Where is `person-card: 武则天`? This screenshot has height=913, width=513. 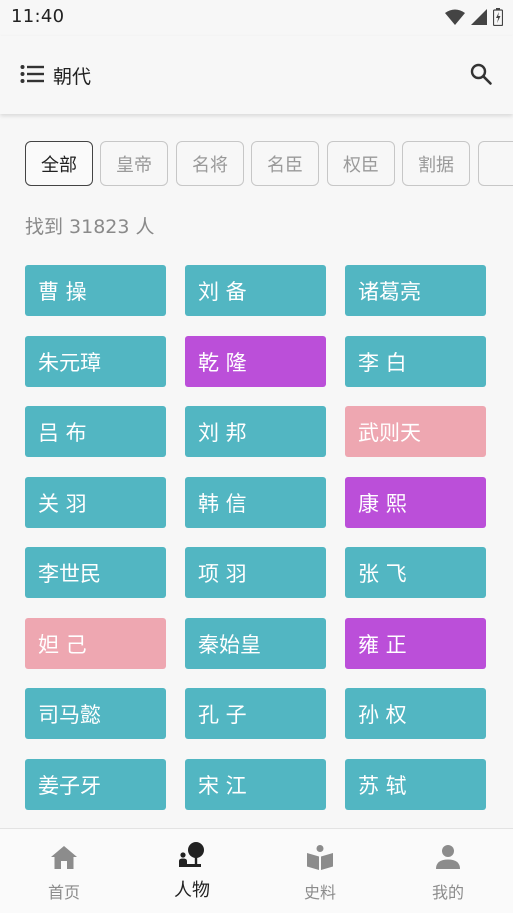
person-card: 武则天 is located at coordinates (415, 431).